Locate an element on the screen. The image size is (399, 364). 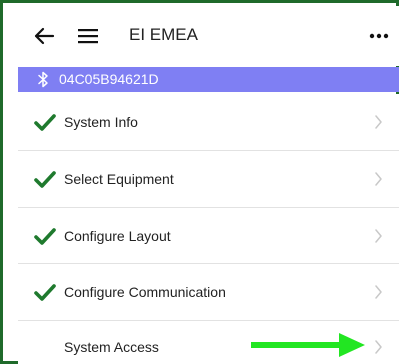
back-arrow-icon is located at coordinates (44, 36).